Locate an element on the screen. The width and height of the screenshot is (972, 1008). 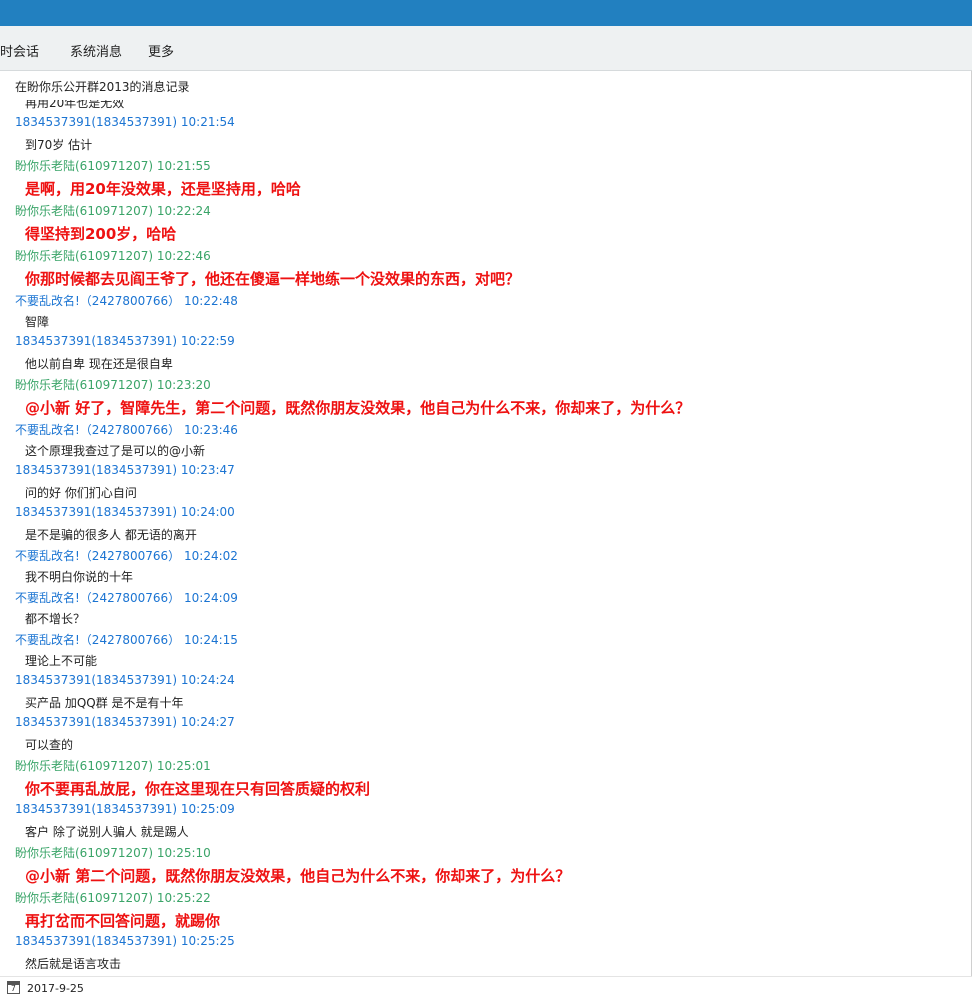
message-body-highlight: @小新 第二个问题，既然你朋友没效果，他自己为什么不来，你却来了，为什么？ is located at coordinates (298, 876).